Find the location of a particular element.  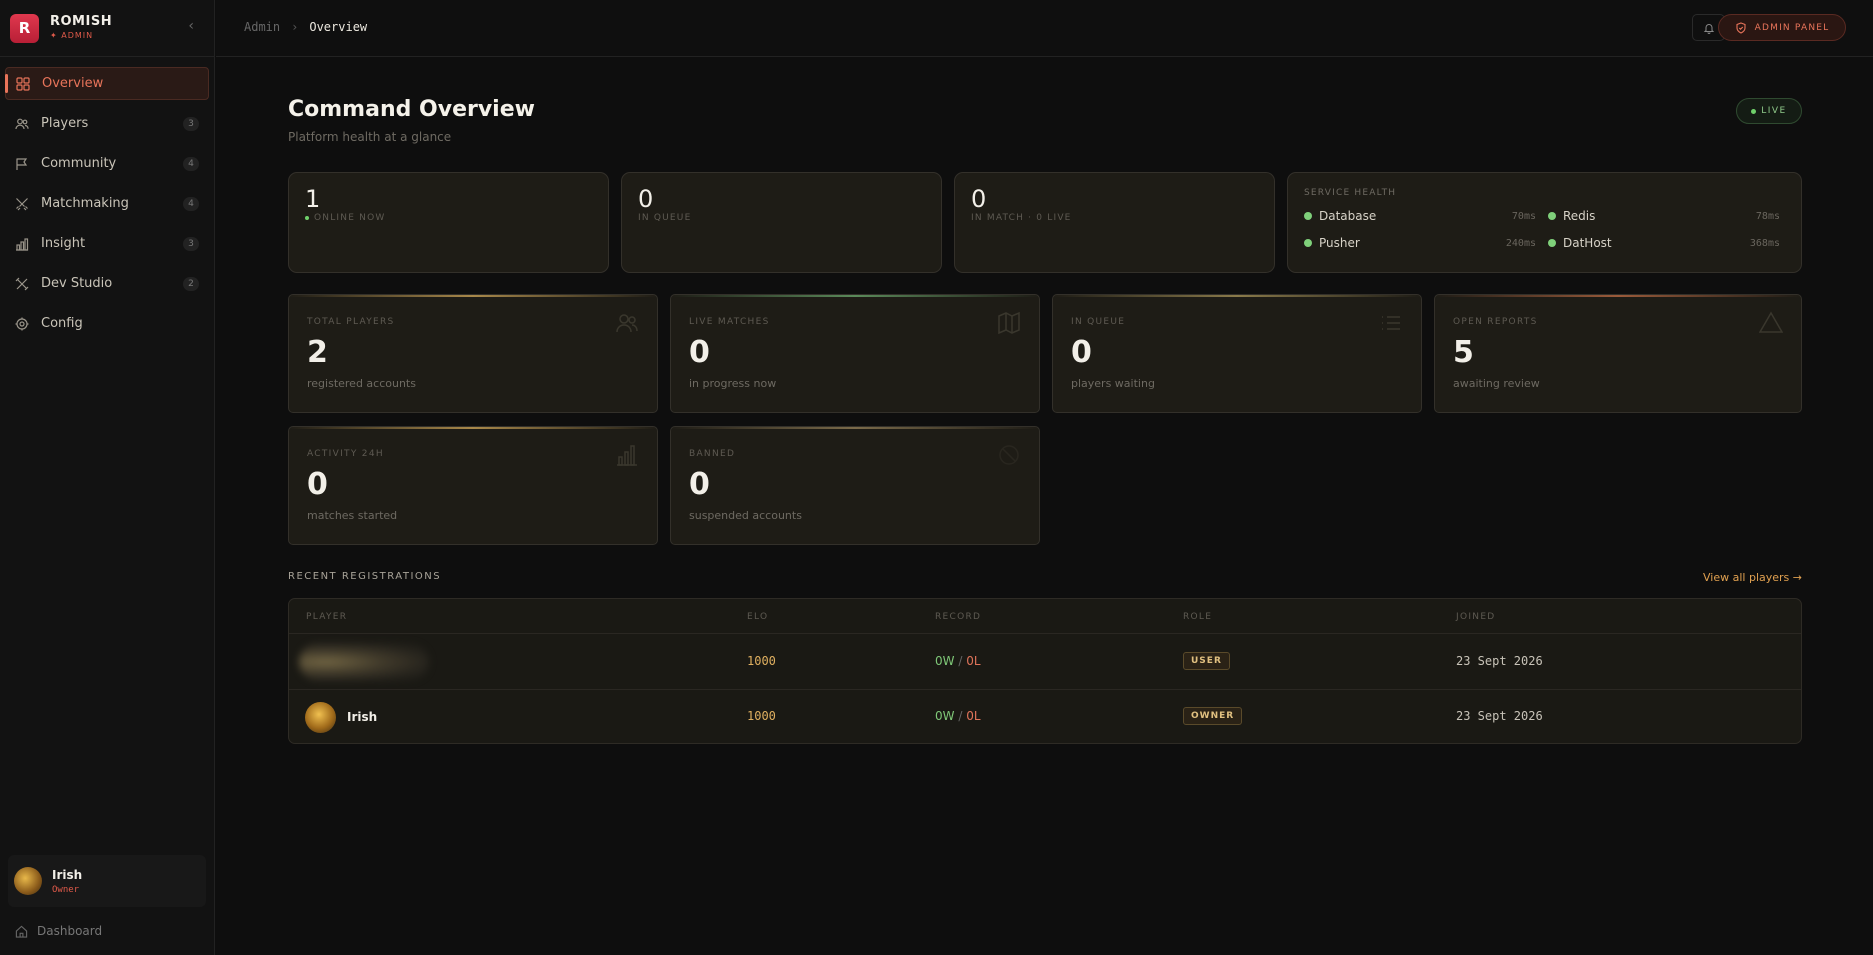

live-dot-icon is located at coordinates (1754, 111).